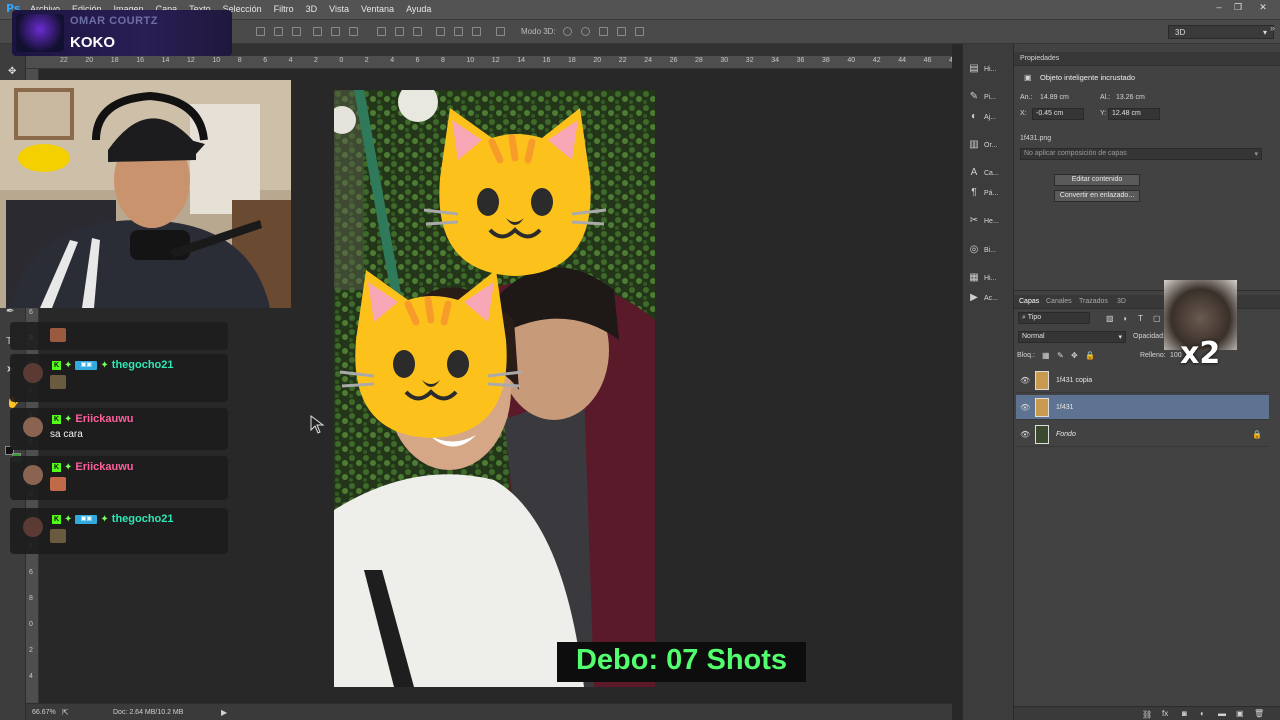 This screenshot has height=720, width=1280. What do you see at coordinates (1060, 355) in the screenshot?
I see `lock-paint-icon: ✎` at bounding box center [1060, 355].